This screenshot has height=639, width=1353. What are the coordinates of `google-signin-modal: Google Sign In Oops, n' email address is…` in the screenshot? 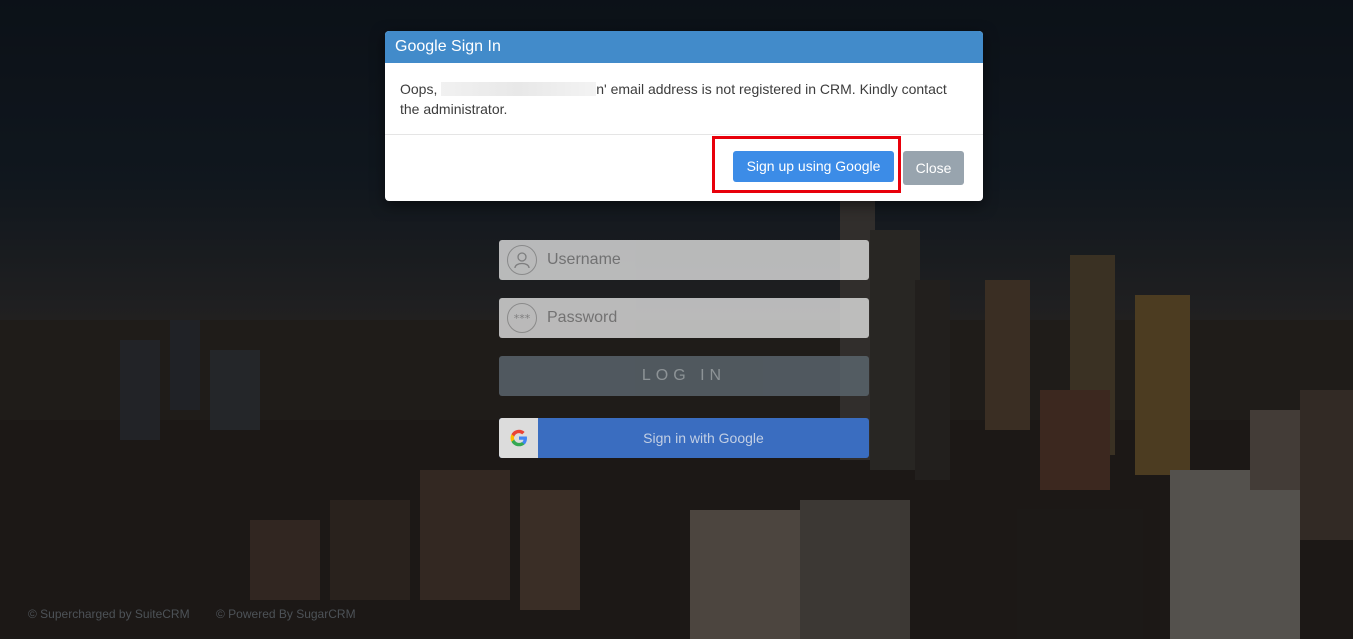 It's located at (684, 116).